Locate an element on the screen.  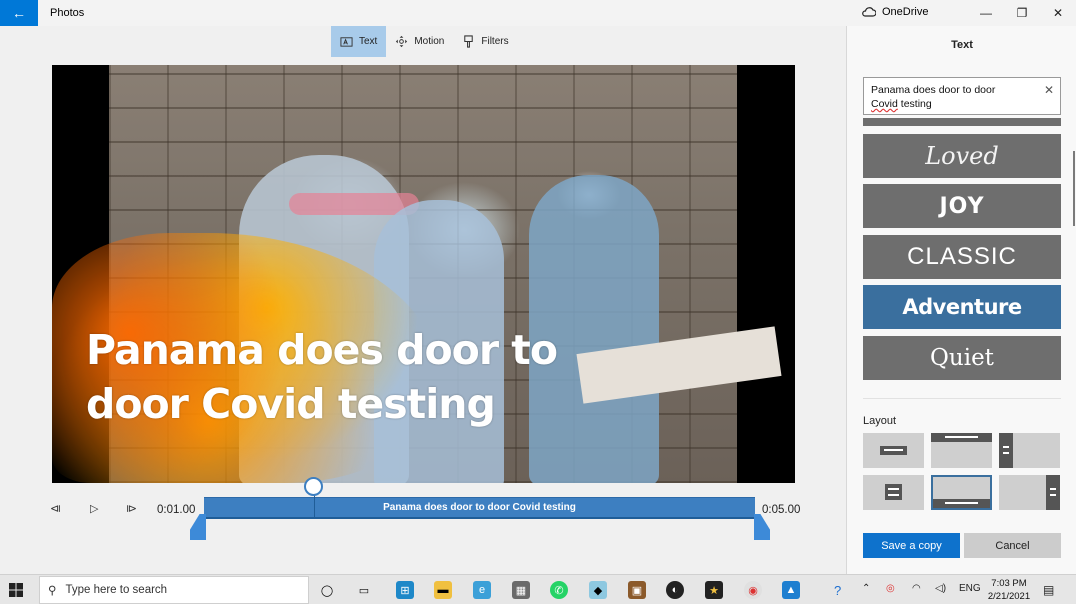
text-style-label: Adventure is located at coordinates (962, 307).